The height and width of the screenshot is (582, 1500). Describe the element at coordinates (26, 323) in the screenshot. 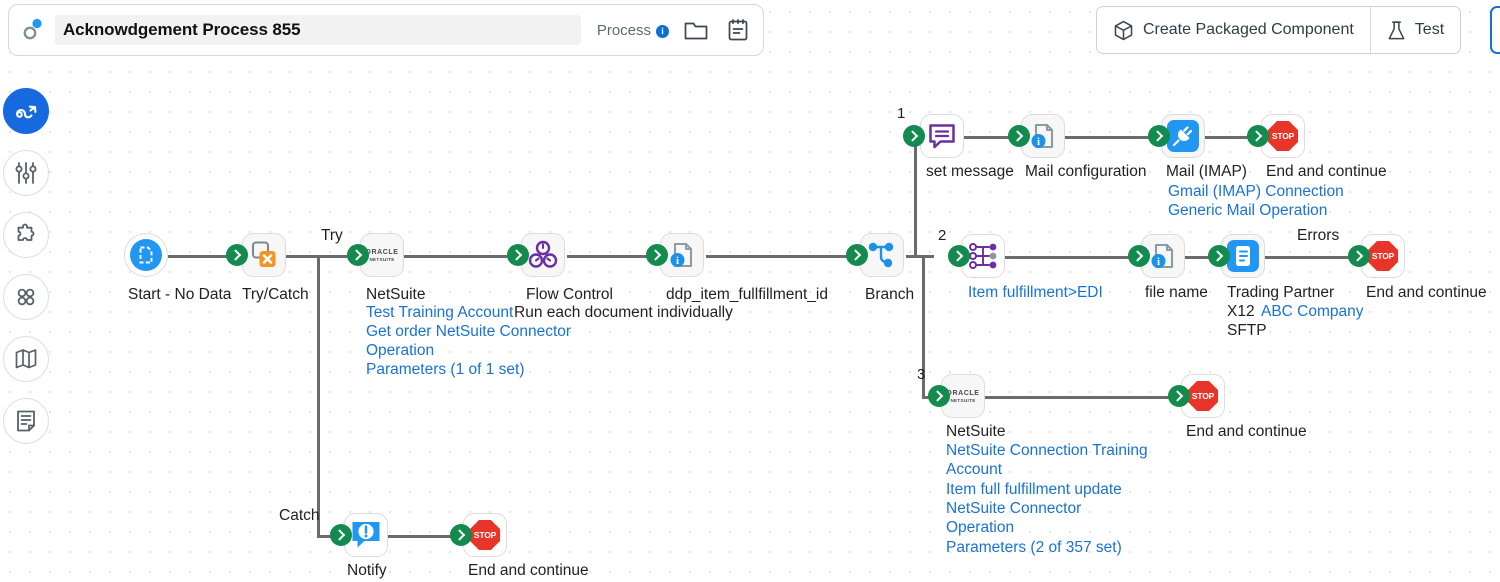

I see `left-sidebar` at that location.